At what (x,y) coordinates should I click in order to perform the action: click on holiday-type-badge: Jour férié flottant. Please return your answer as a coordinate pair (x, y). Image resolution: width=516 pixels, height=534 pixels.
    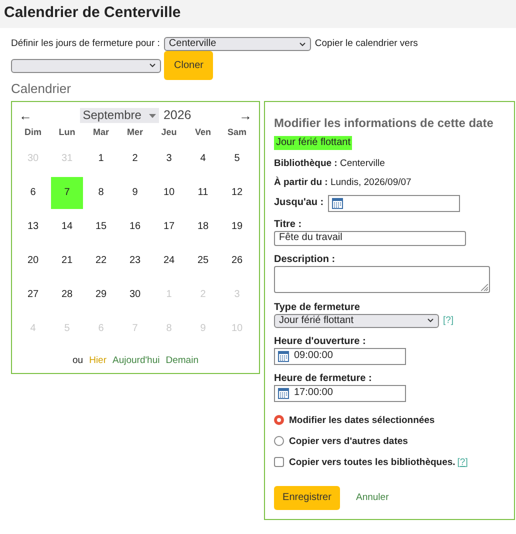
    Looking at the image, I should click on (313, 143).